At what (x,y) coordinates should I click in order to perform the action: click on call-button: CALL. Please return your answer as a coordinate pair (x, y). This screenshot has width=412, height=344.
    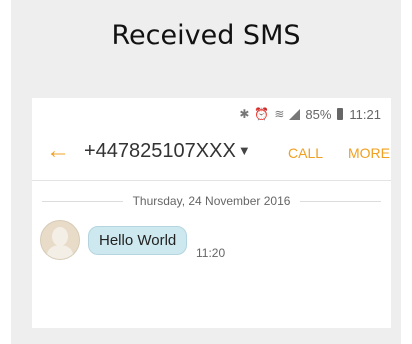
    Looking at the image, I should click on (305, 153).